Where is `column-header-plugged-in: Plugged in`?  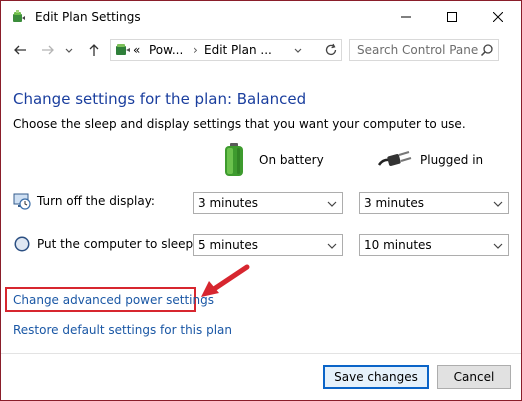
column-header-plugged-in: Plugged in is located at coordinates (452, 160).